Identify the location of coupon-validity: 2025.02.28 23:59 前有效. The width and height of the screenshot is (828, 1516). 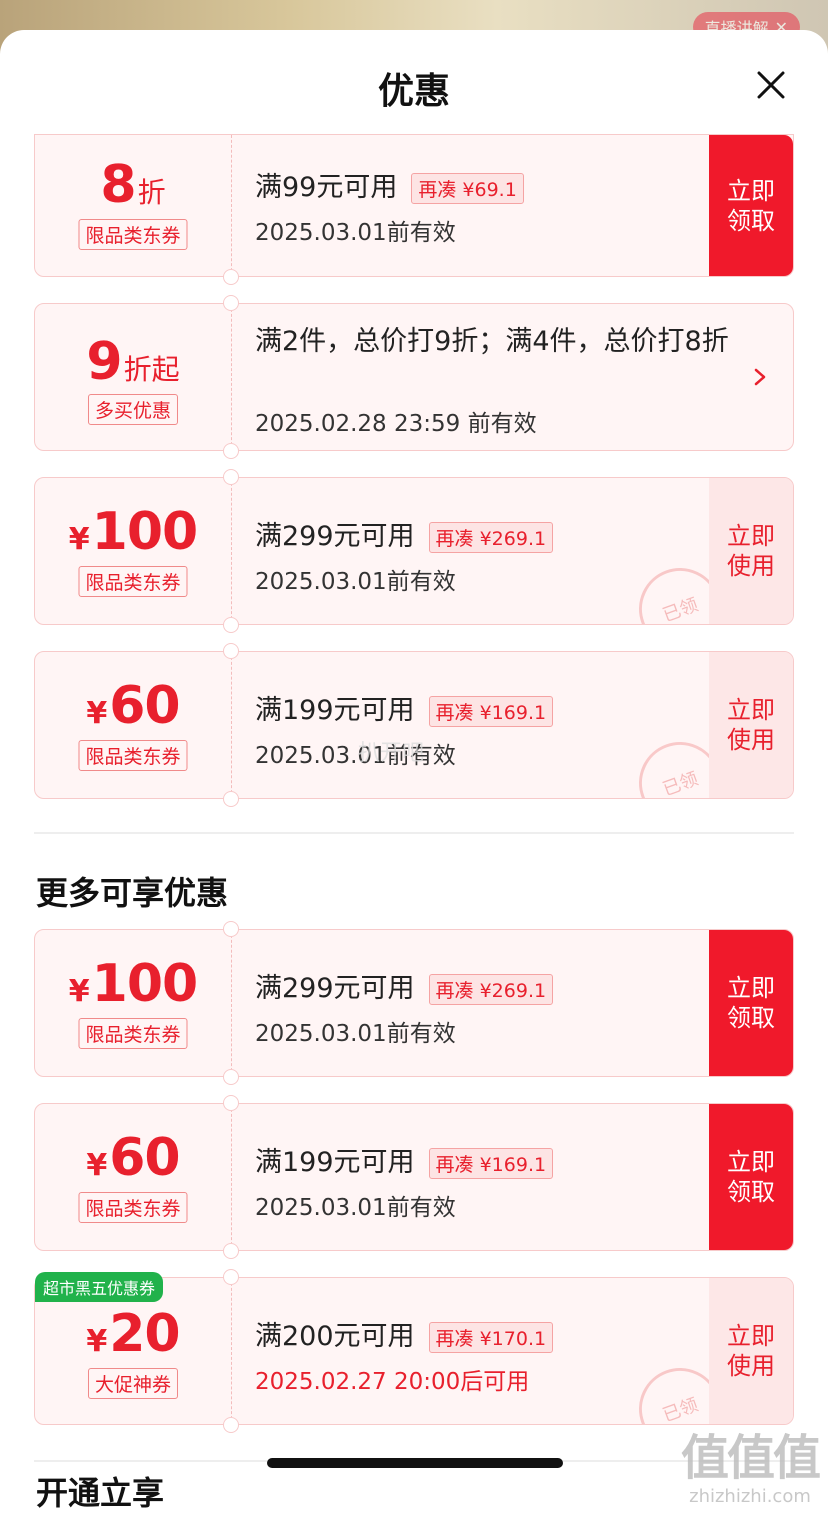
(396, 424).